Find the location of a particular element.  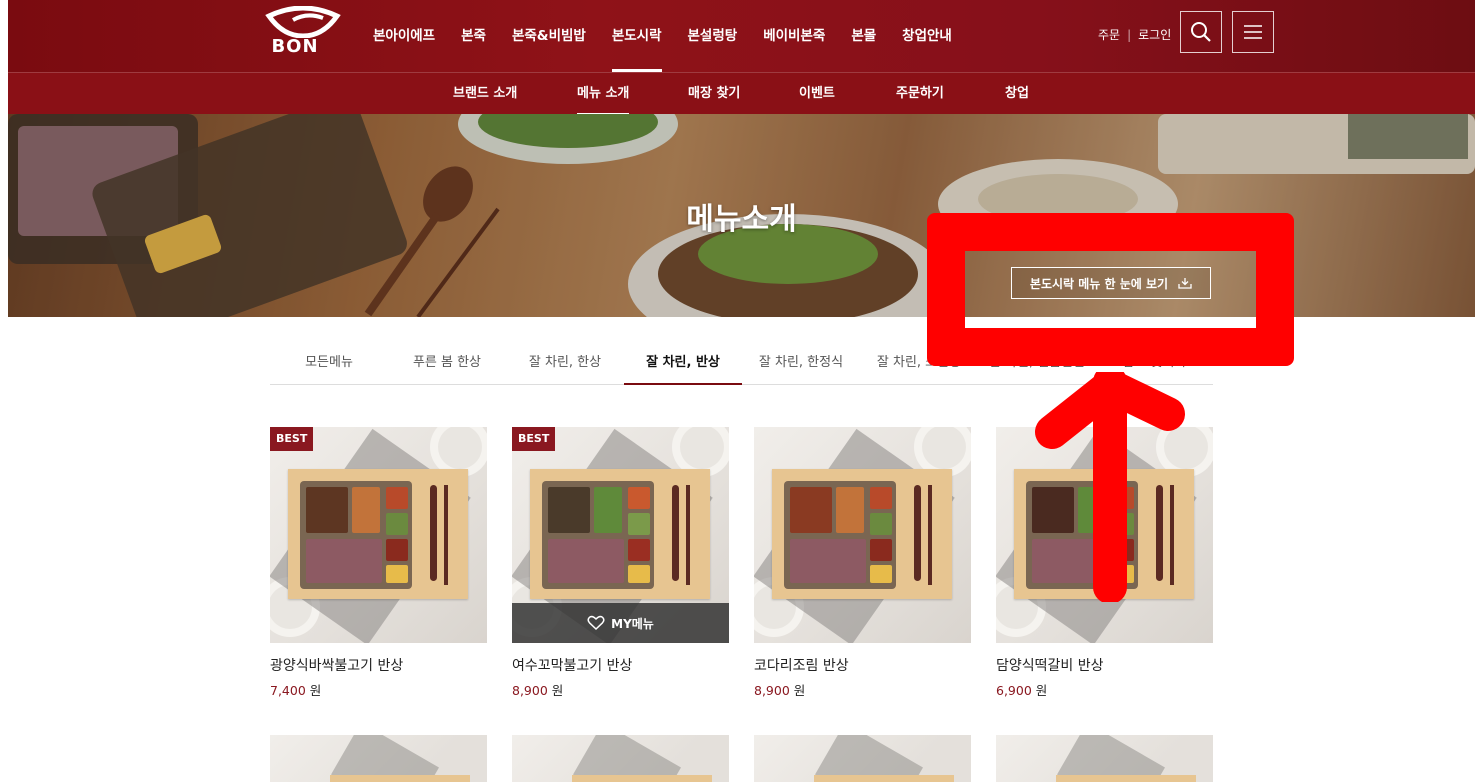

my-menu-button: MY메뉴 is located at coordinates (620, 623).